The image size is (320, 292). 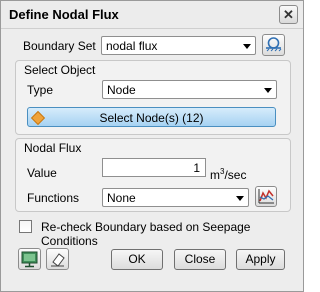 I want to click on eraser-button, so click(x=57, y=259).